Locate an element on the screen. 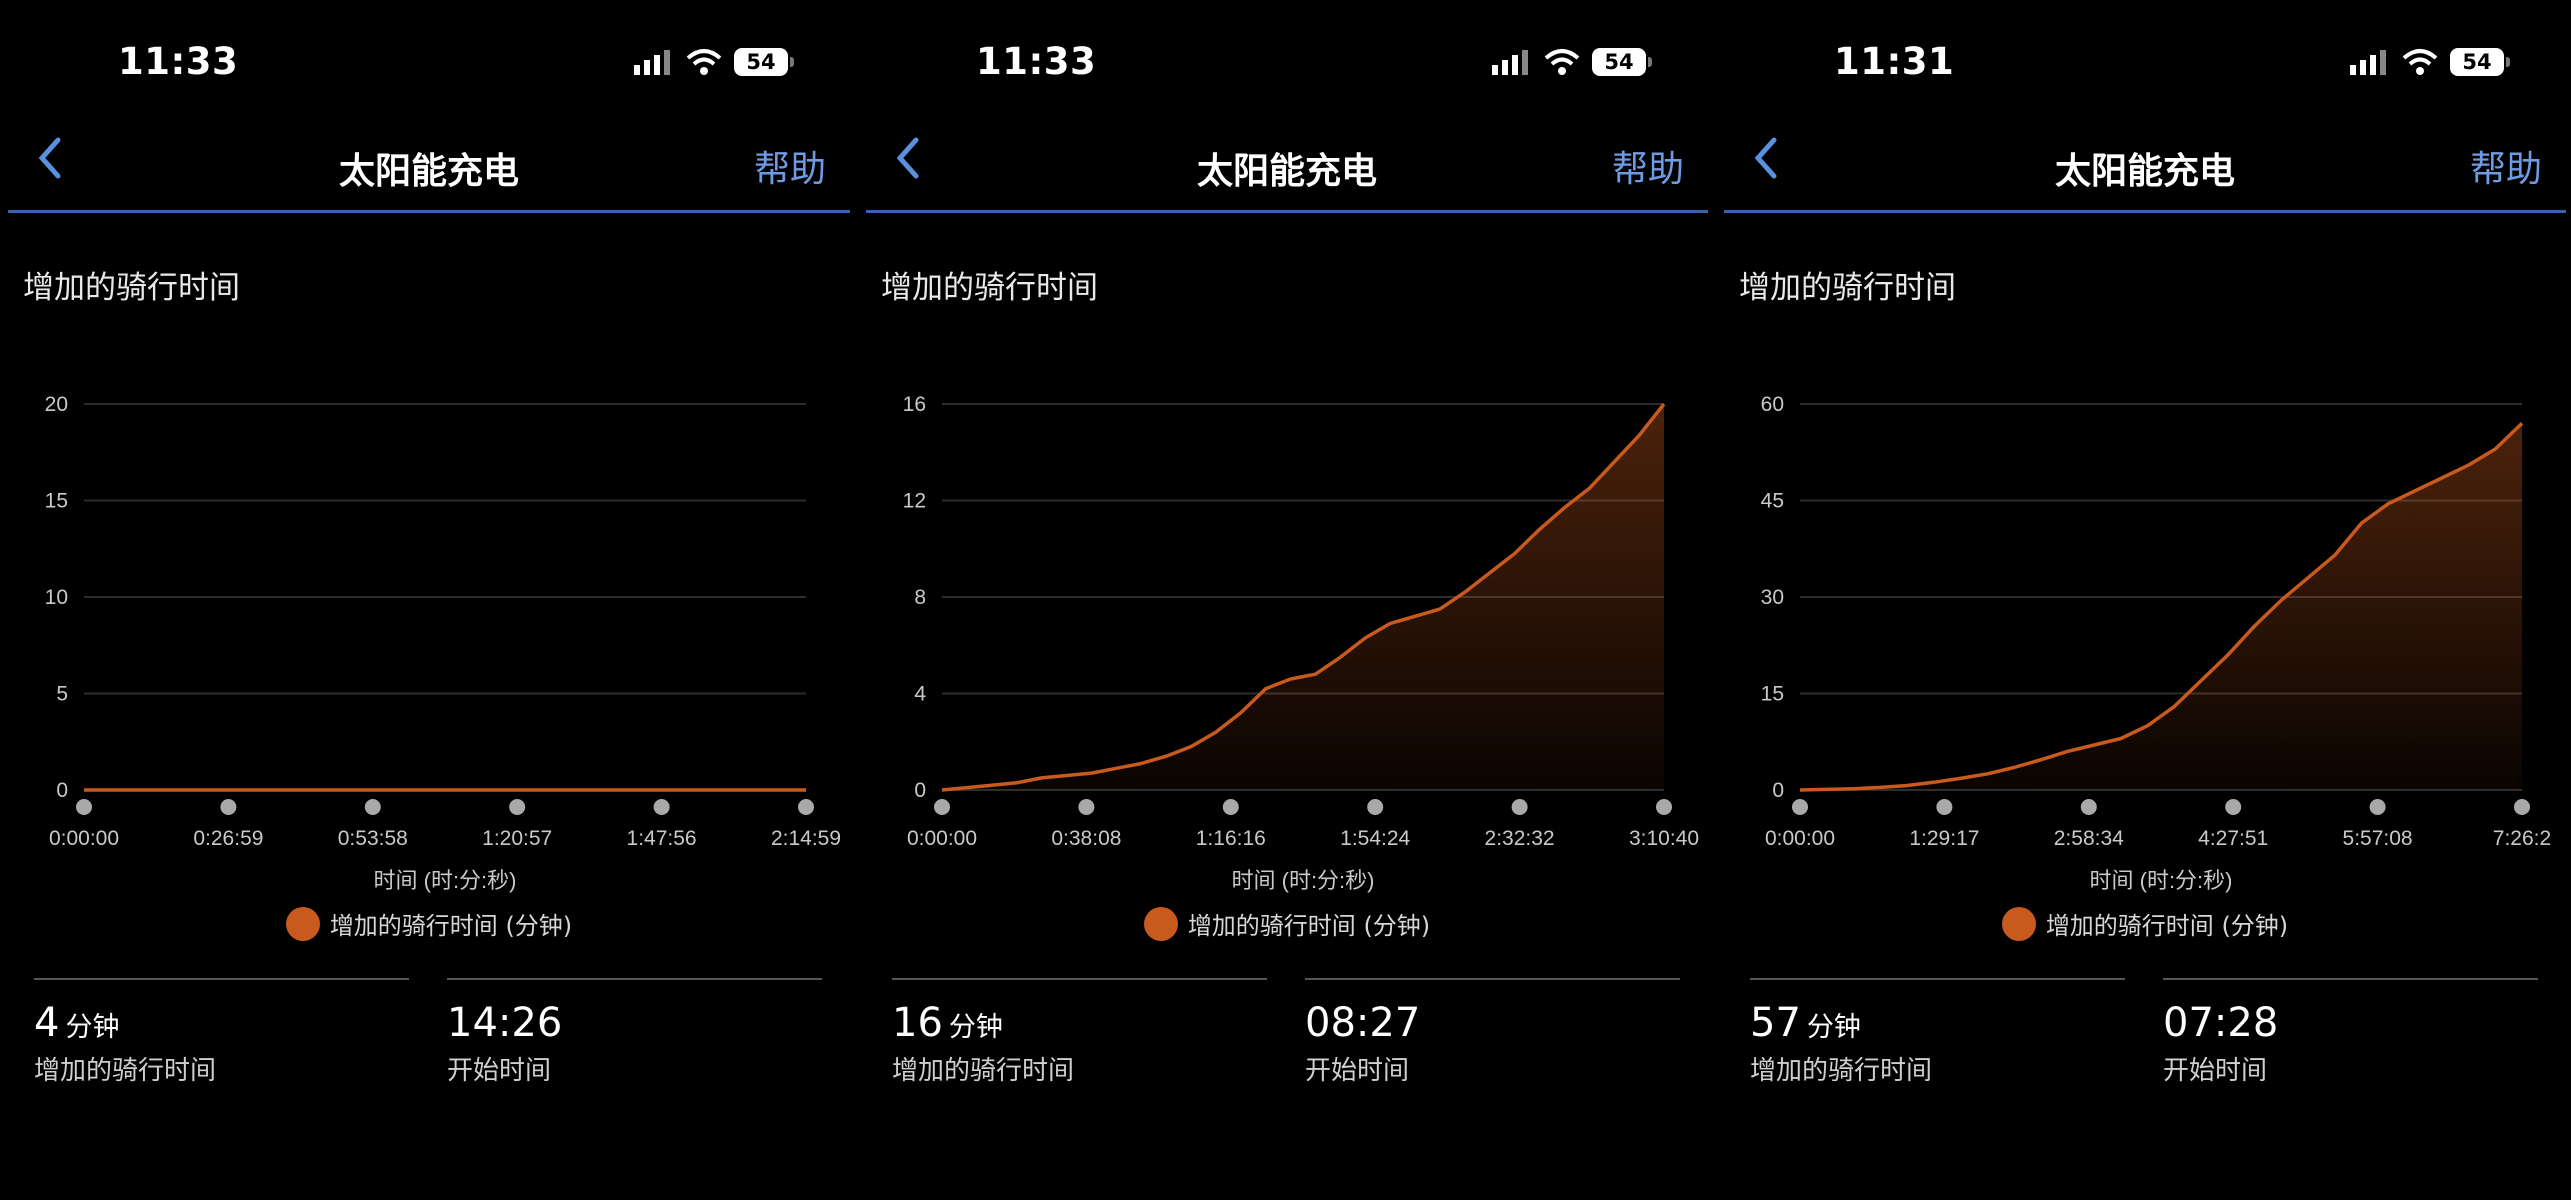  status-time: 11:31 is located at coordinates (1894, 61).